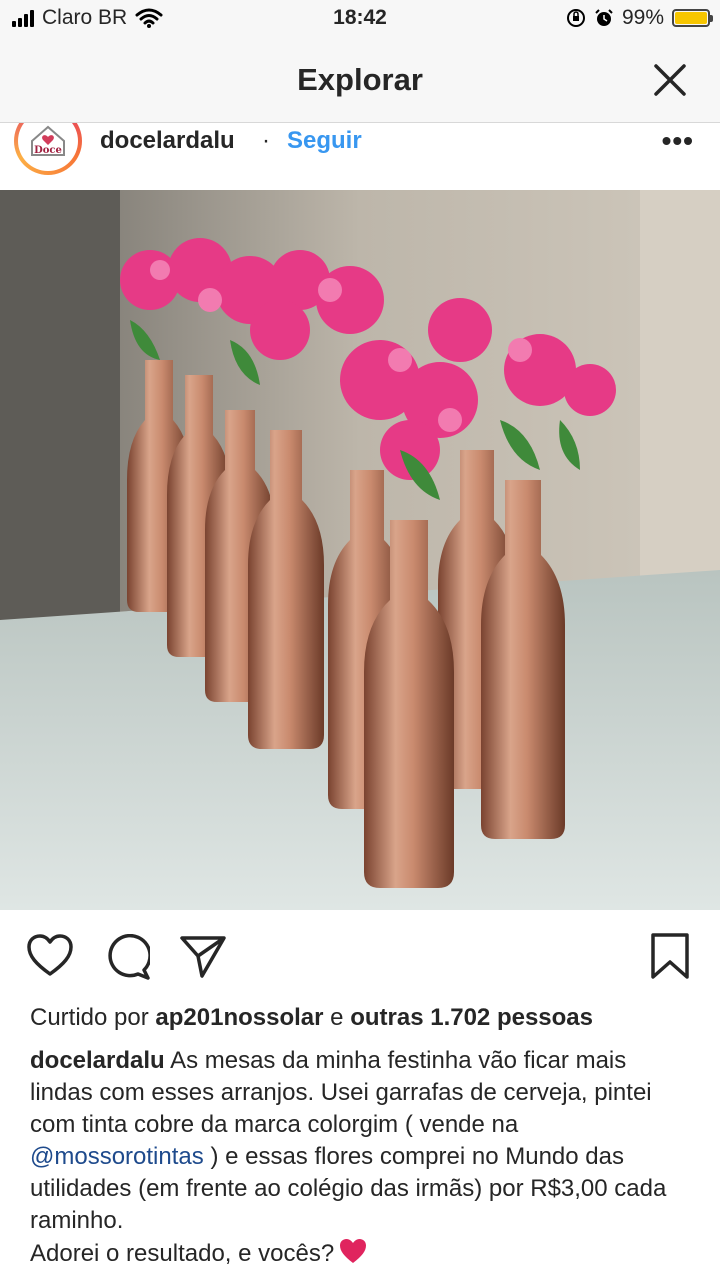  What do you see at coordinates (117, 1156) in the screenshot?
I see `caption-mention: @mossorotintas` at bounding box center [117, 1156].